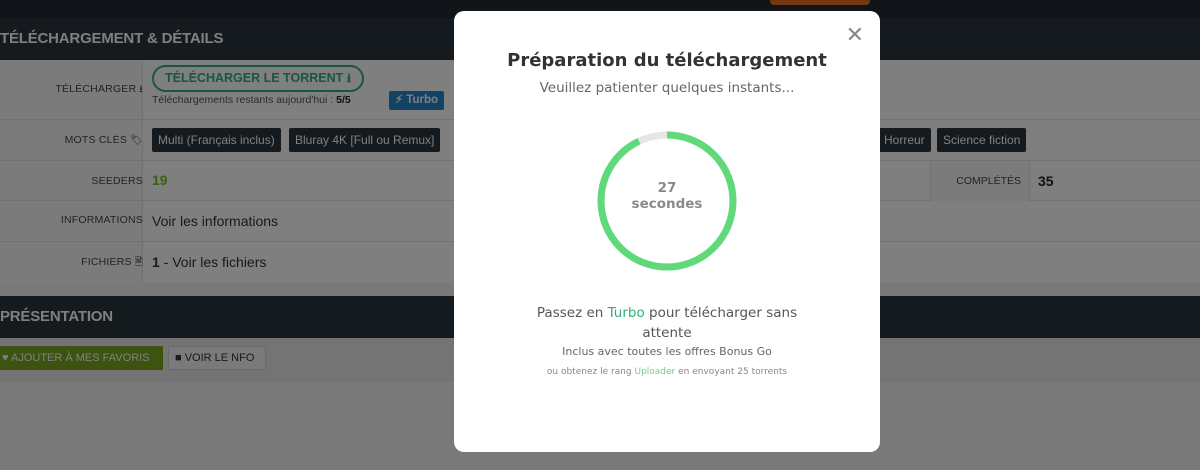 This screenshot has width=1200, height=470. I want to click on turbo-link: Turbo, so click(626, 313).